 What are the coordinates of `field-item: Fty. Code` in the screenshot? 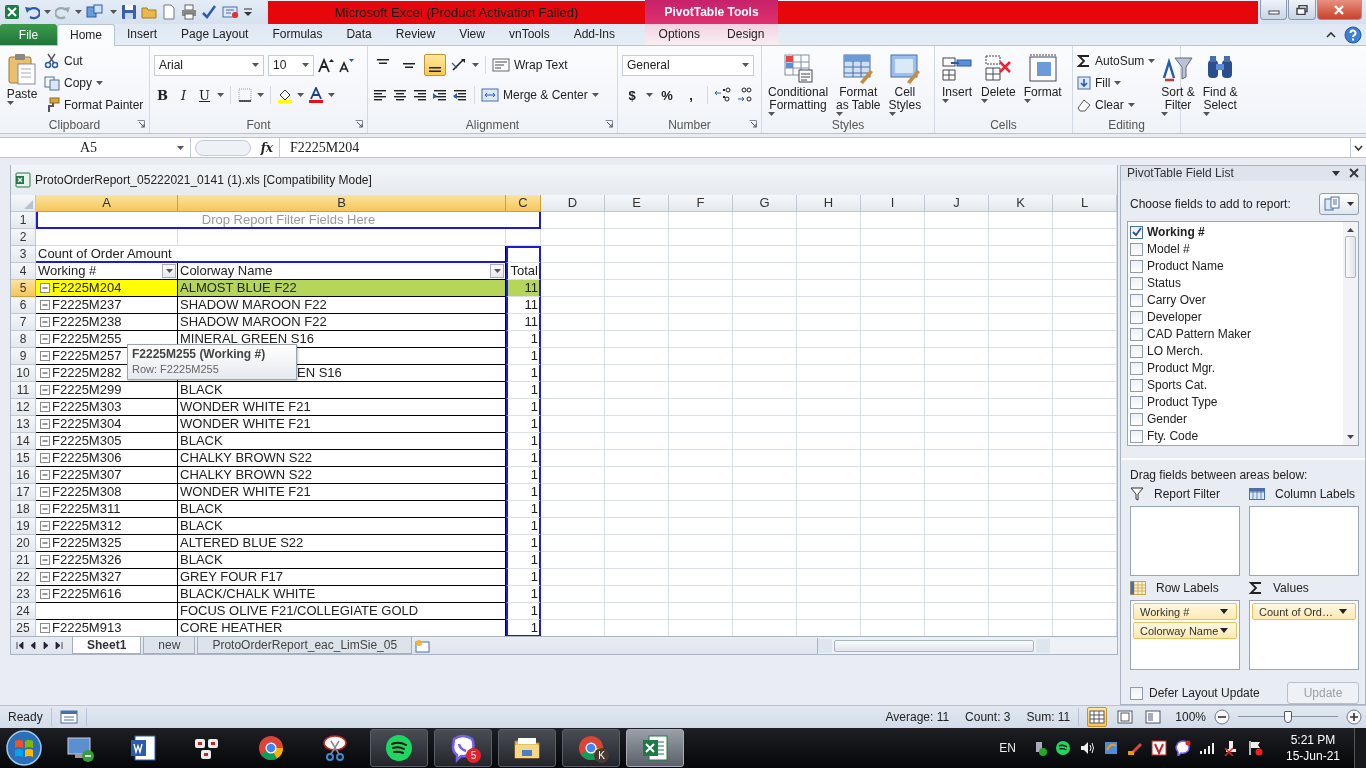 It's located at (1235, 436).